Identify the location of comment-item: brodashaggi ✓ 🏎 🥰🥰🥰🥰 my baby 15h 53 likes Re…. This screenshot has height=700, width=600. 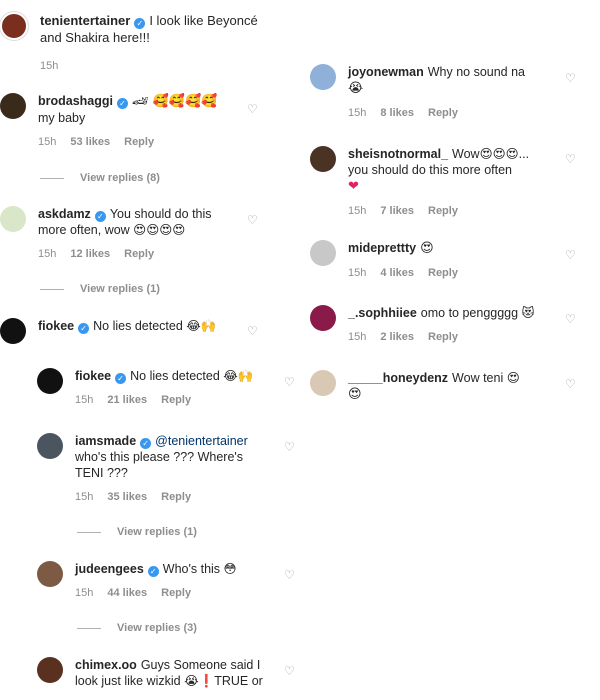
(135, 121).